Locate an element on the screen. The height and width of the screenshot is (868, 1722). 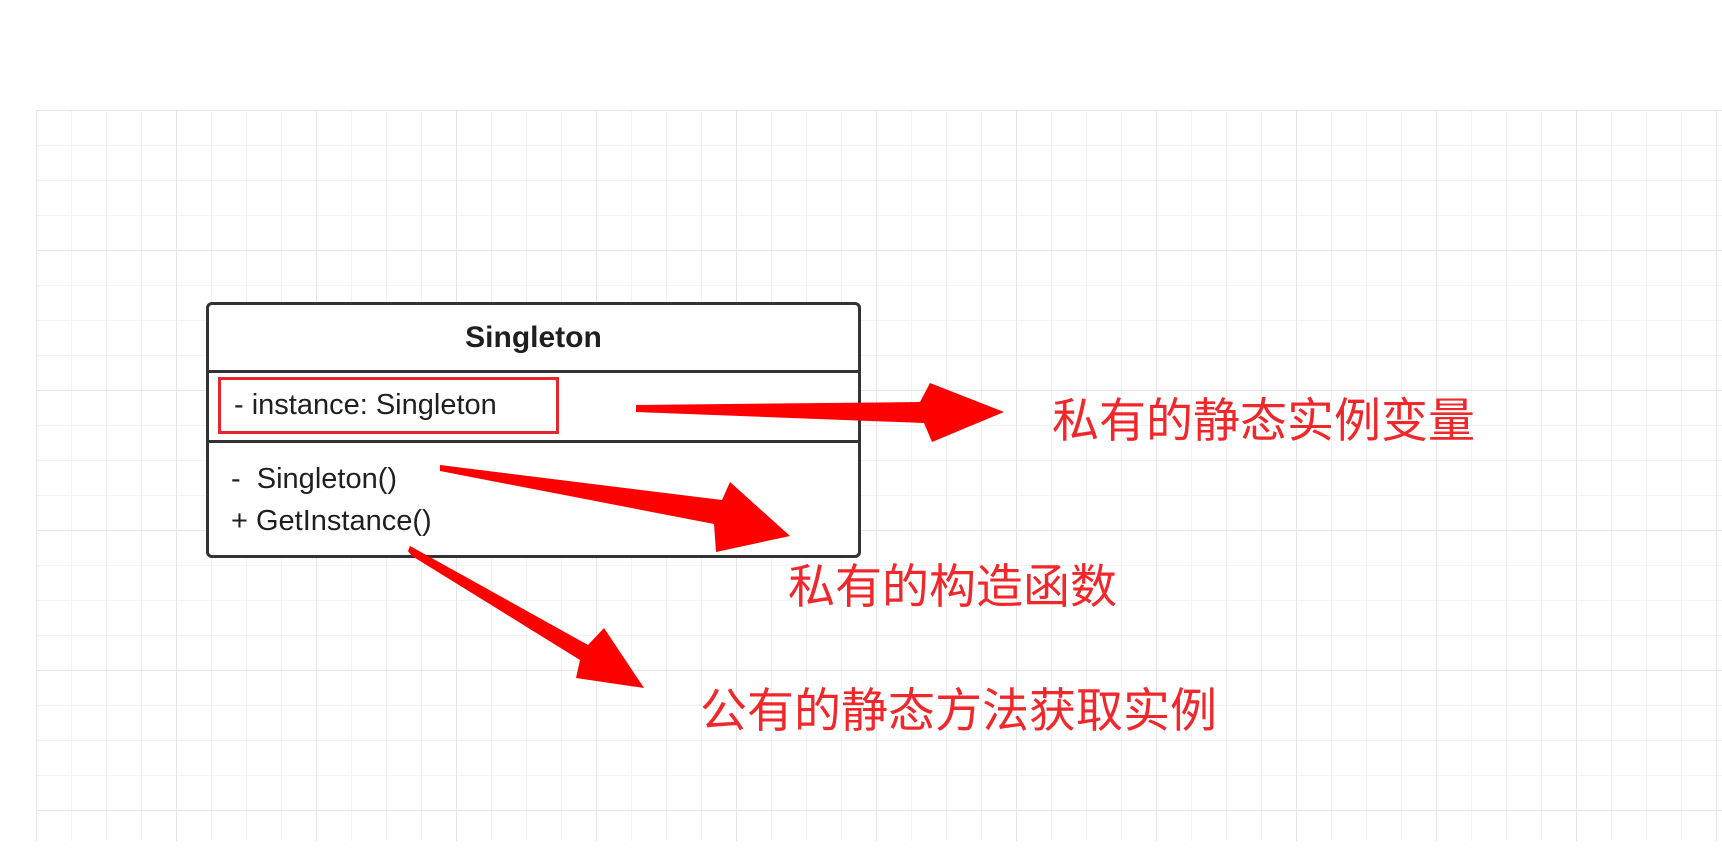
attribute-arrow is located at coordinates (820, 412).